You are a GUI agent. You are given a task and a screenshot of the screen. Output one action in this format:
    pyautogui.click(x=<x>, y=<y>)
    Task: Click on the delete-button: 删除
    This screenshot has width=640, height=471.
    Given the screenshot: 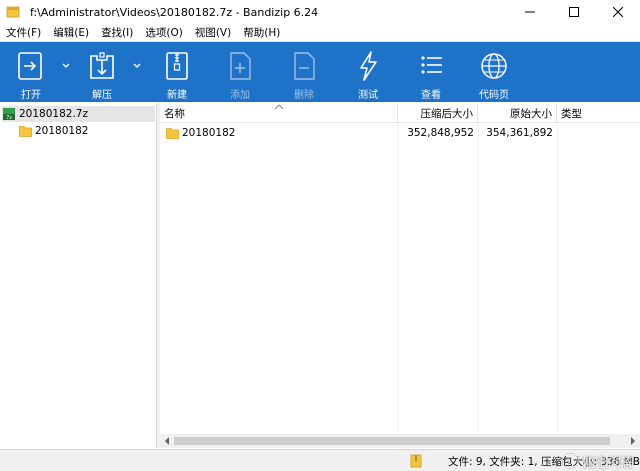 What is the action you would take?
    pyautogui.click(x=304, y=72)
    